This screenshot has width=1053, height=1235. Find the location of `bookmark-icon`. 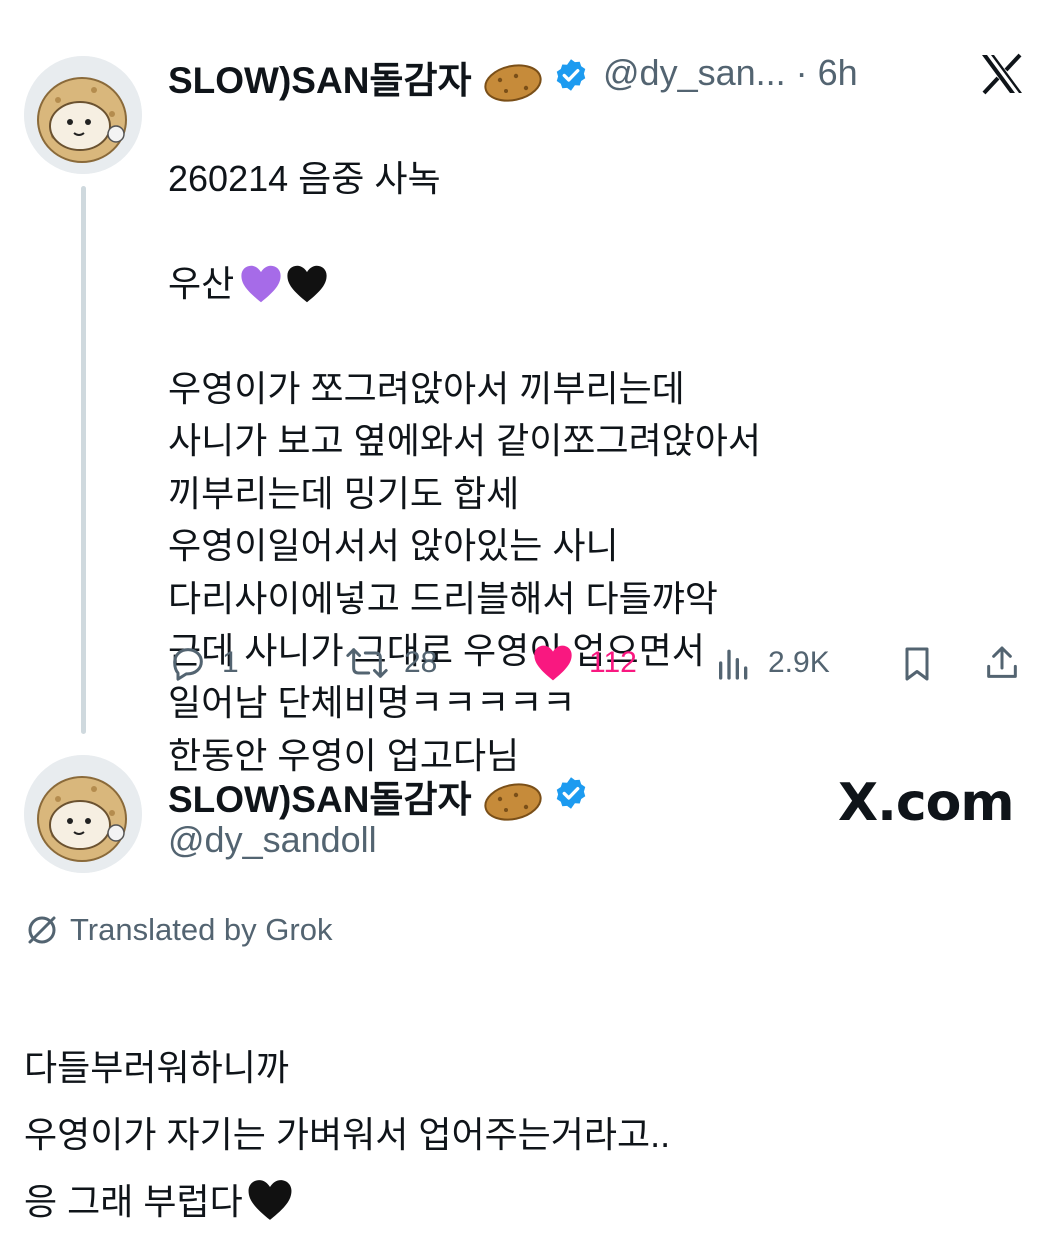

bookmark-icon is located at coordinates (917, 664).